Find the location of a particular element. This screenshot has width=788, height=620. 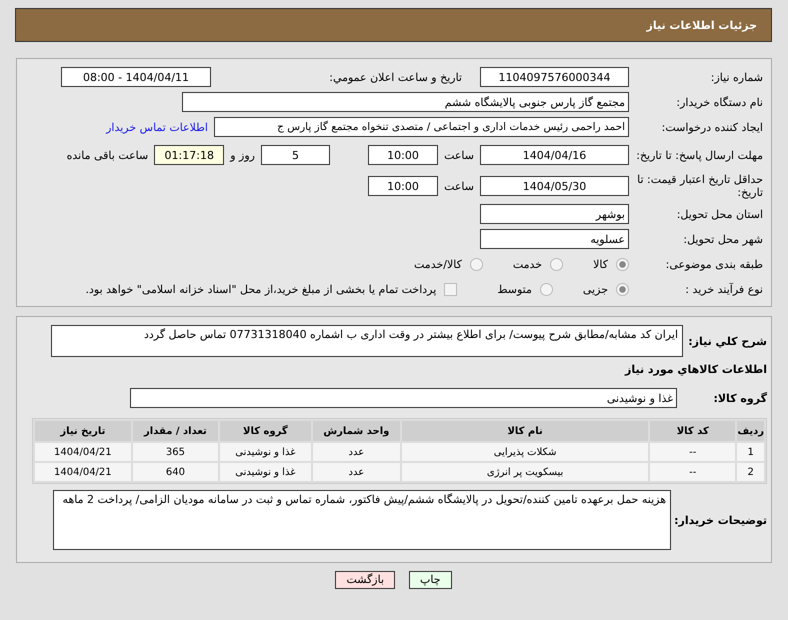

field-label: استان محل تحویل: is located at coordinates (719, 214).